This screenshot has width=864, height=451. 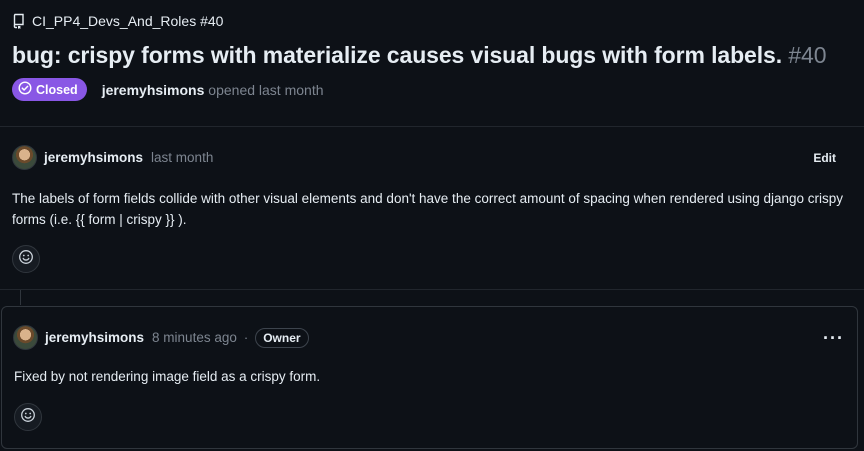 I want to click on comment-header: jeremyhsimons 8 minutes ago · Owner ···, so click(x=430, y=337).